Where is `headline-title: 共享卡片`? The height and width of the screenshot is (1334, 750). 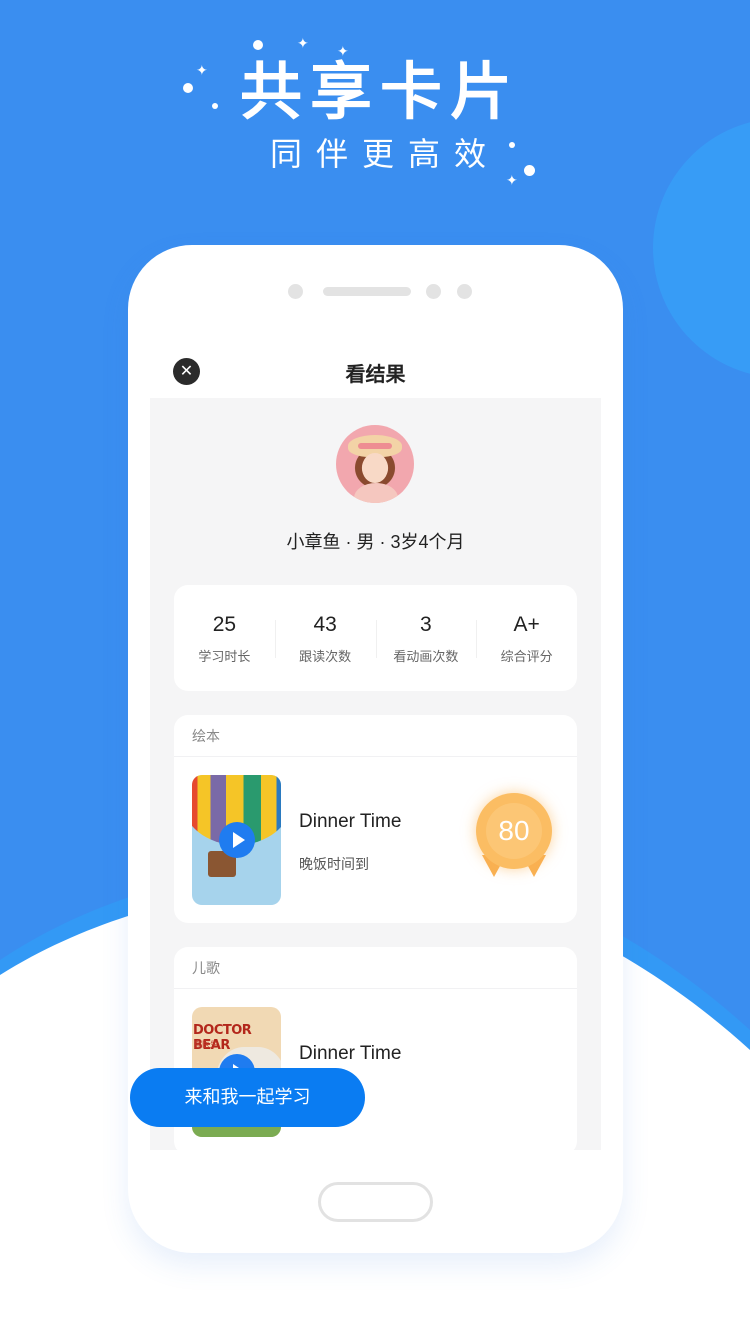 headline-title: 共享卡片 is located at coordinates (379, 92).